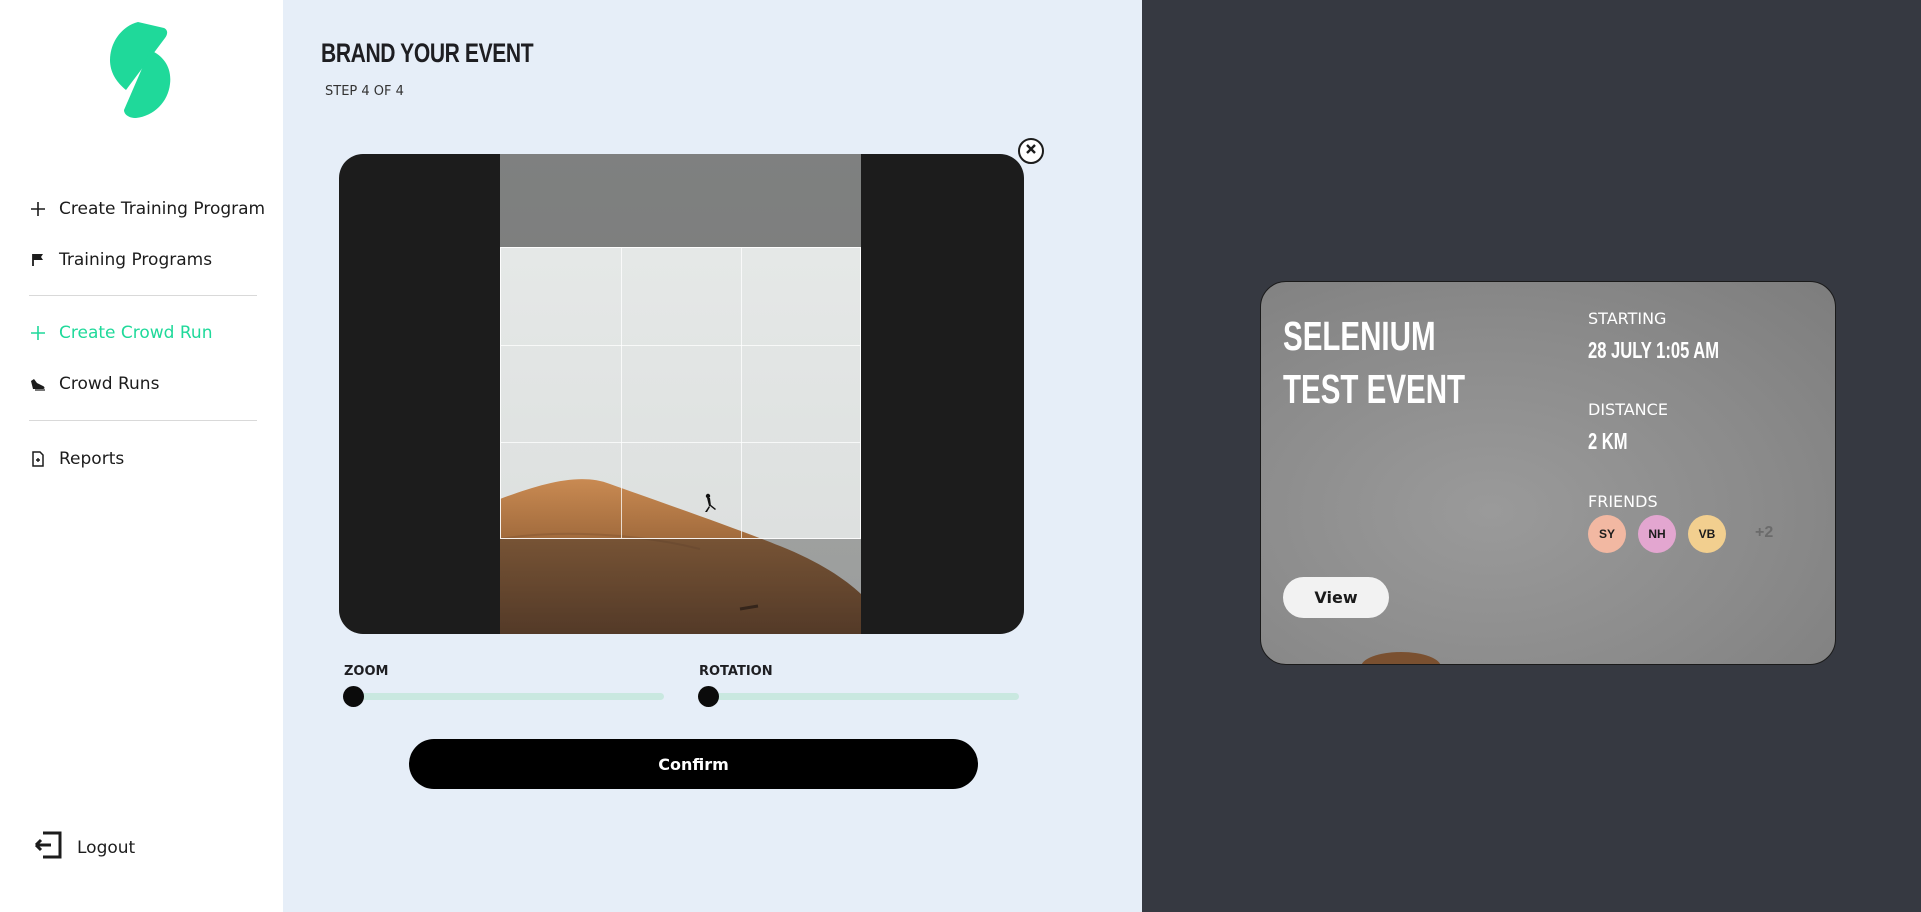 This screenshot has width=1921, height=912. I want to click on friend-avatar: NH, so click(1657, 534).